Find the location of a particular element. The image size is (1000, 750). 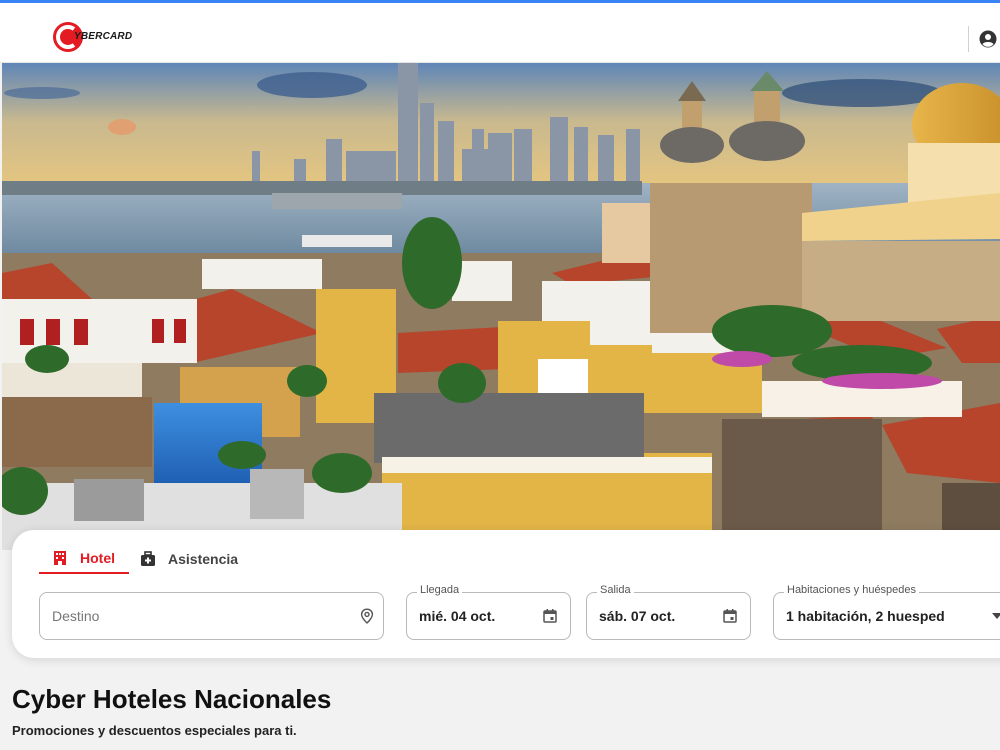

rooms-guests-label: Habitaciones y huéspedes is located at coordinates (852, 590).